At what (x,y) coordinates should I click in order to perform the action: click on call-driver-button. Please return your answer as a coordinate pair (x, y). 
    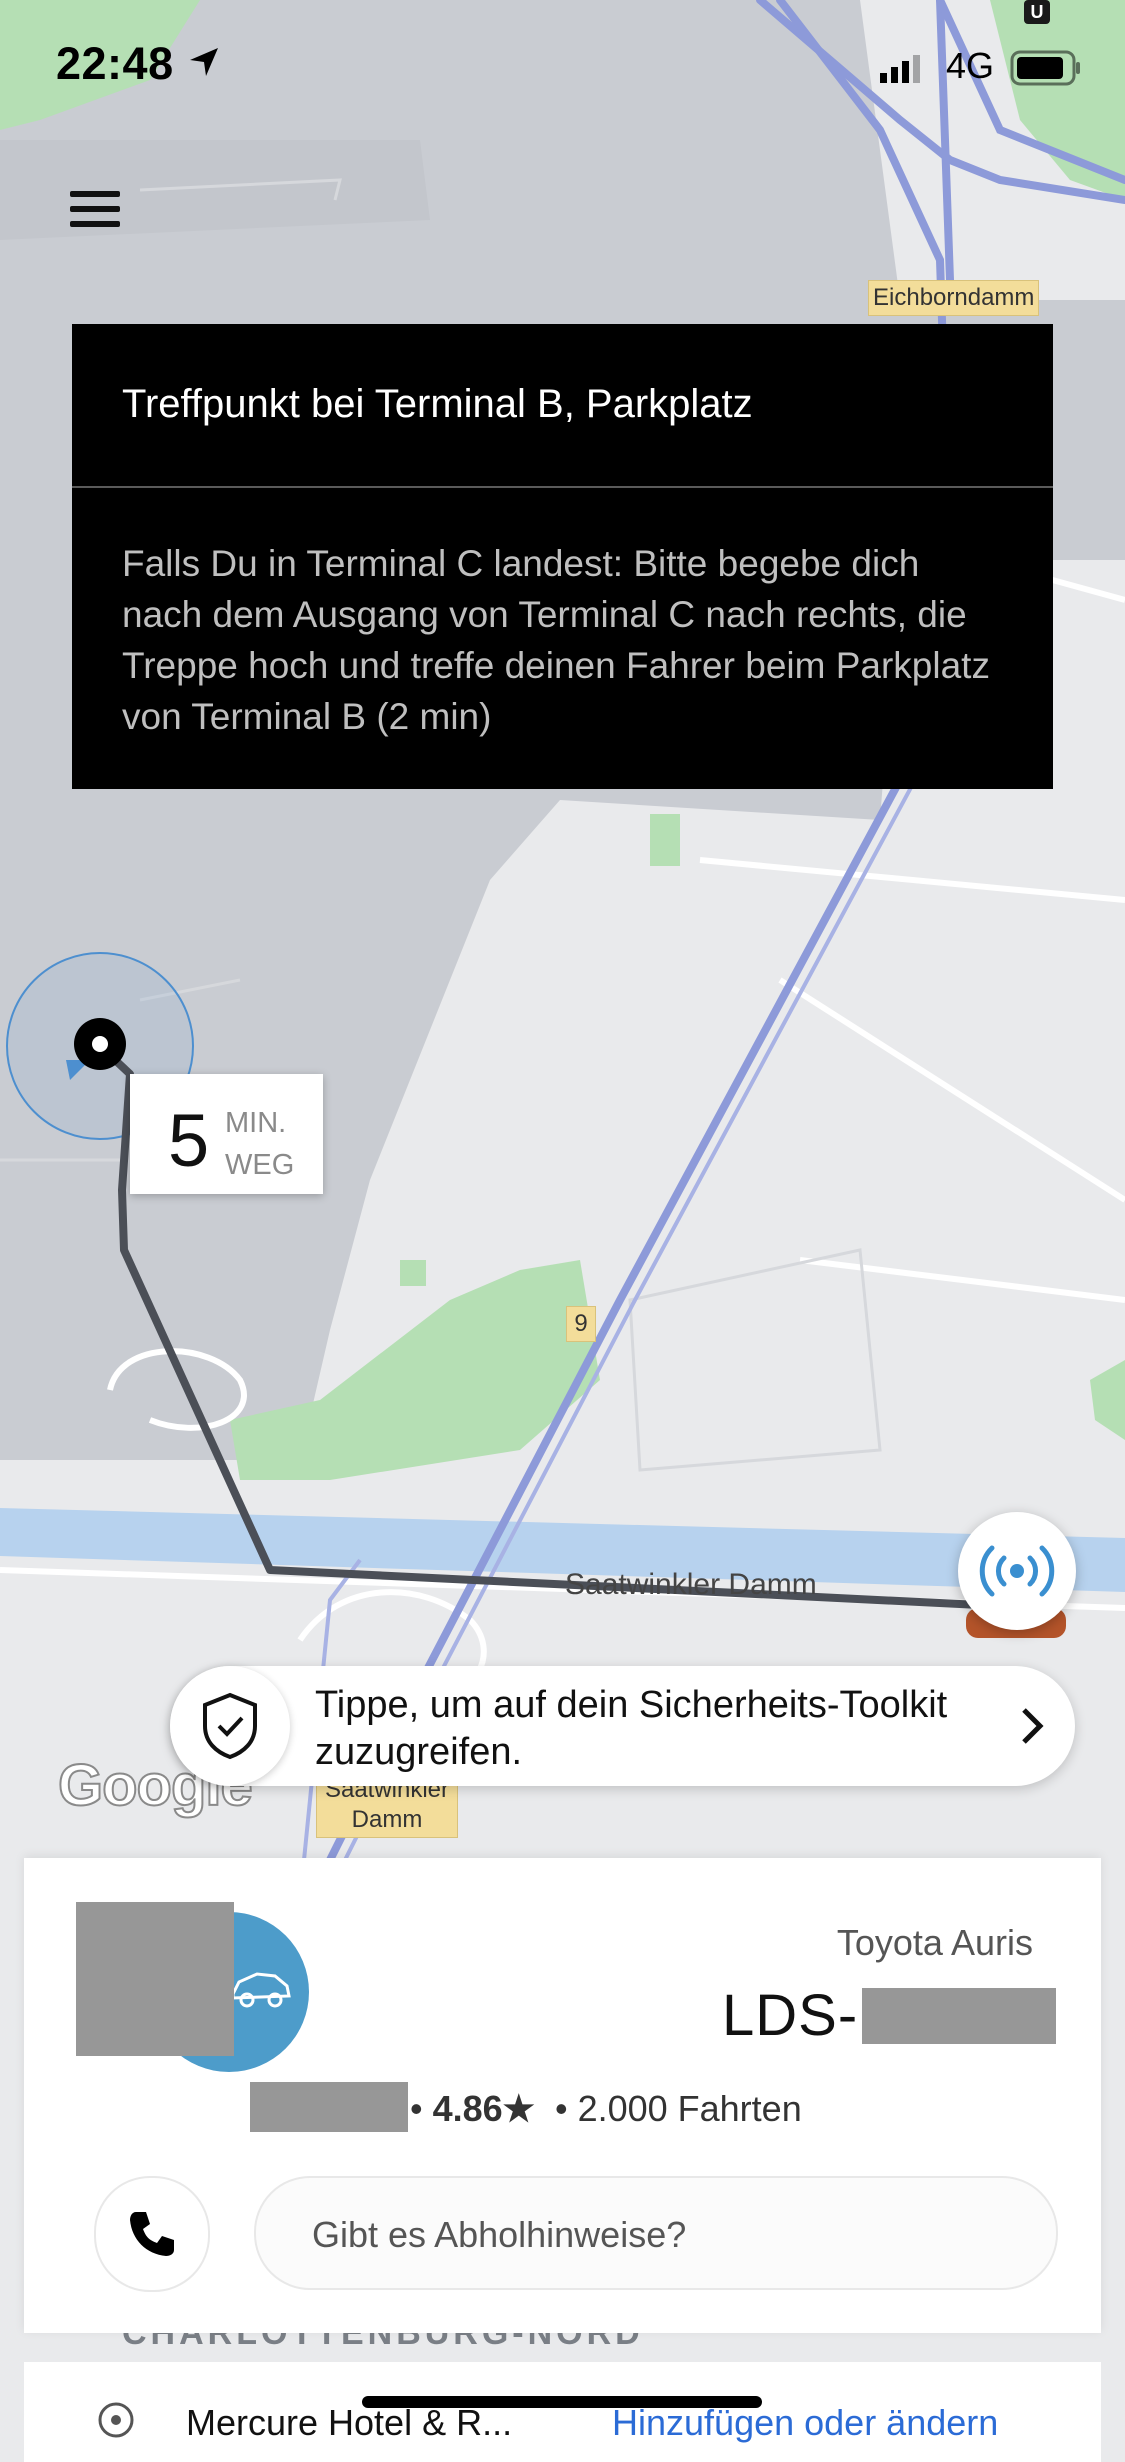
    Looking at the image, I should click on (152, 2234).